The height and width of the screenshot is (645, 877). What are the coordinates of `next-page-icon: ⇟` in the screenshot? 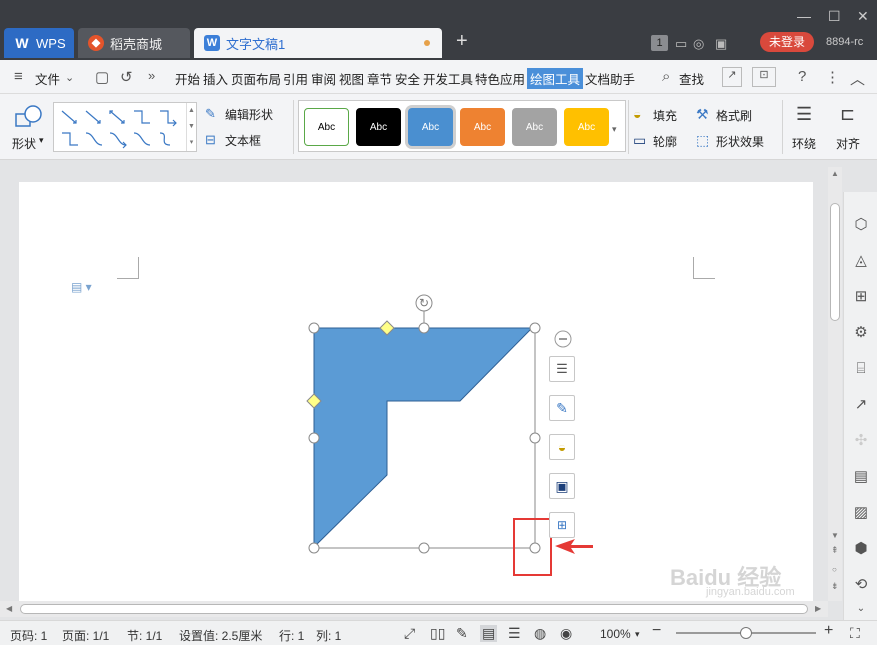 It's located at (835, 586).